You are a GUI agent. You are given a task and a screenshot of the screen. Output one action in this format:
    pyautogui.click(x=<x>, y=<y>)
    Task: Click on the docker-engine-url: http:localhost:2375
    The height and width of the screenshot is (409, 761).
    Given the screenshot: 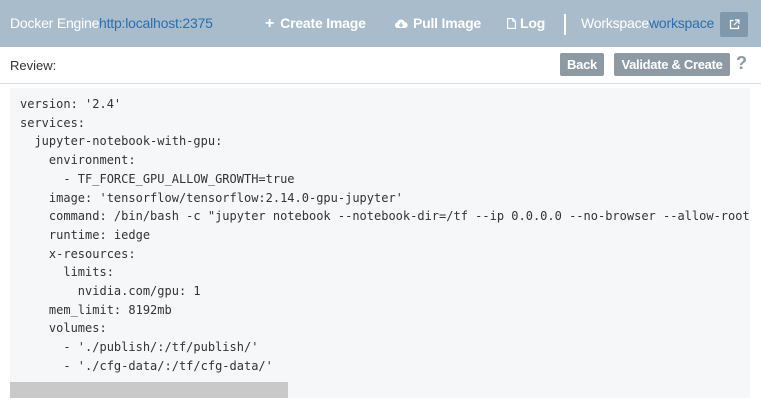 What is the action you would take?
    pyautogui.click(x=156, y=23)
    